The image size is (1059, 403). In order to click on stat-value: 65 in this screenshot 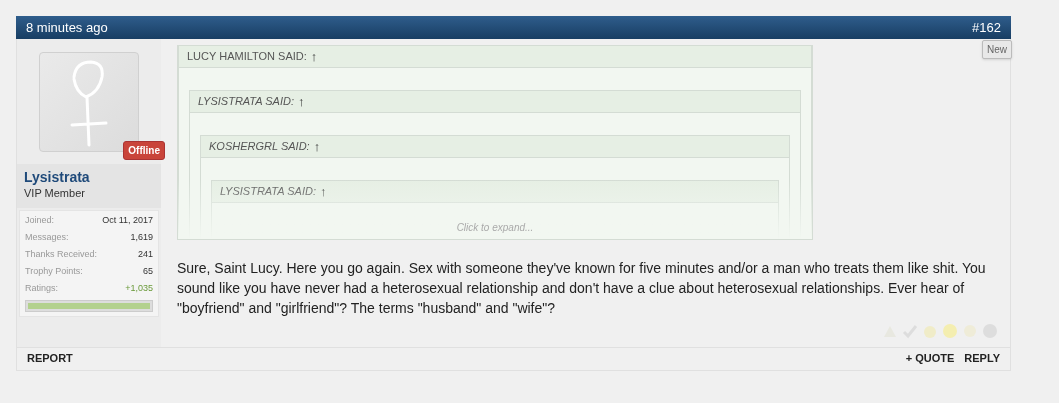, I will do `click(148, 272)`.